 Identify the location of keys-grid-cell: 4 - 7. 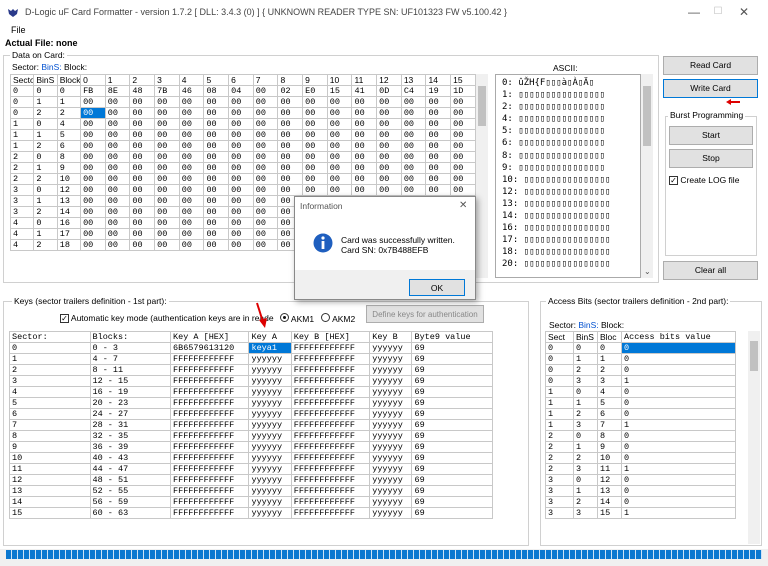
(130, 359).